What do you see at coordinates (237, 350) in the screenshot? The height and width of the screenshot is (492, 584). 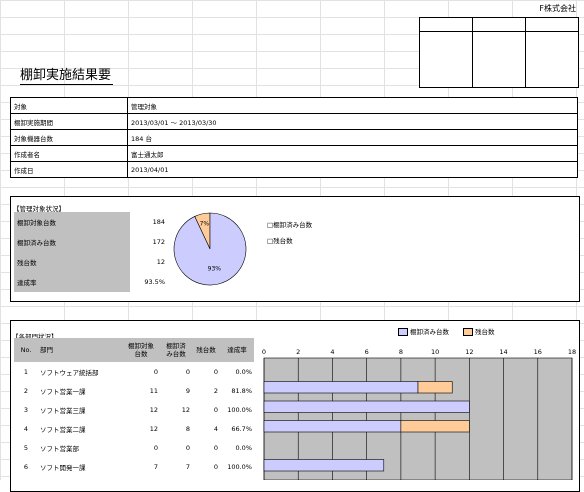 I see `col-rate: 達成率` at bounding box center [237, 350].